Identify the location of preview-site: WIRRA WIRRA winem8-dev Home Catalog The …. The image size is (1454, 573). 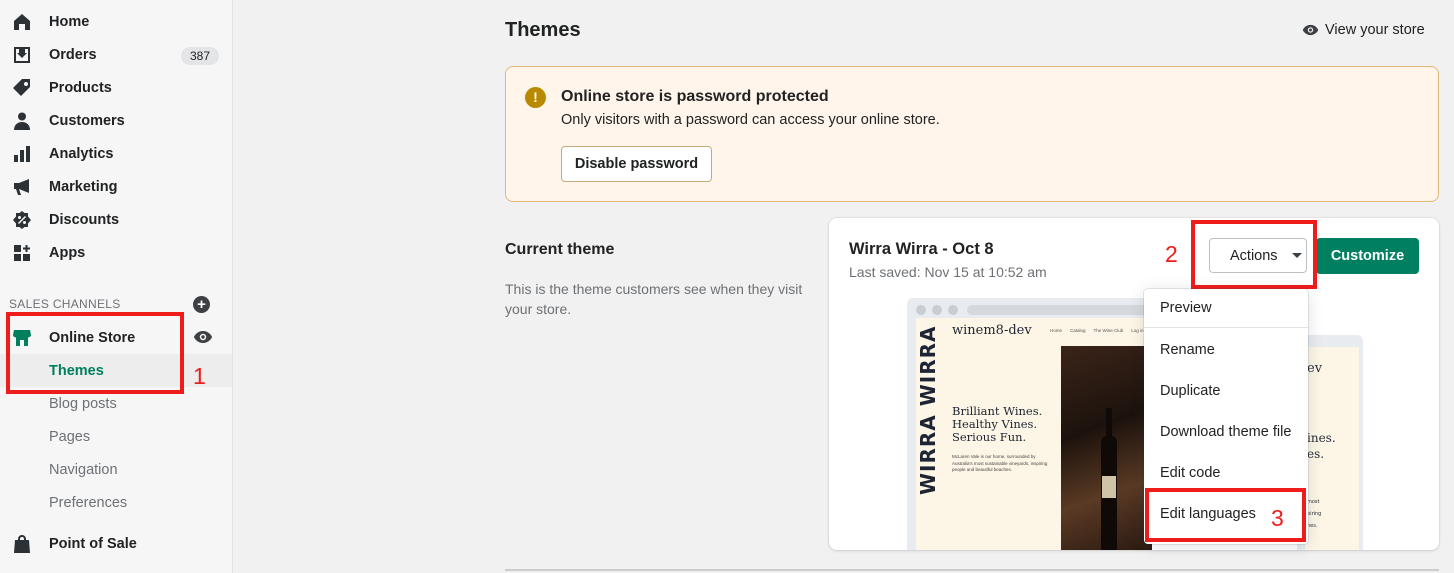
(1034, 434).